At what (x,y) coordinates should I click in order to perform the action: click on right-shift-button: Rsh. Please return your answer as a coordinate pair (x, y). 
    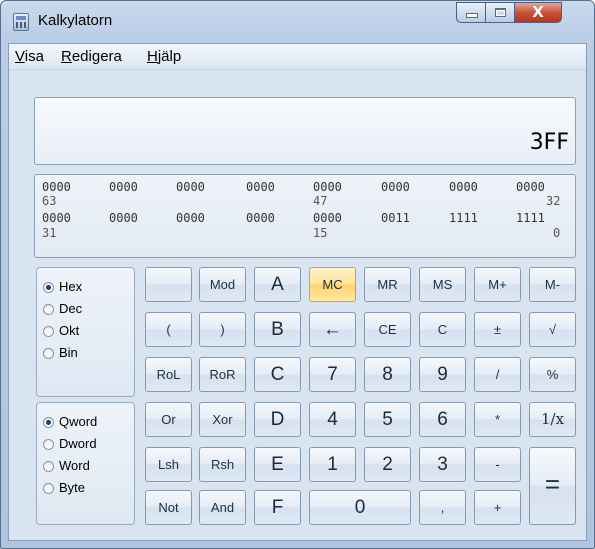
    Looking at the image, I should click on (222, 464).